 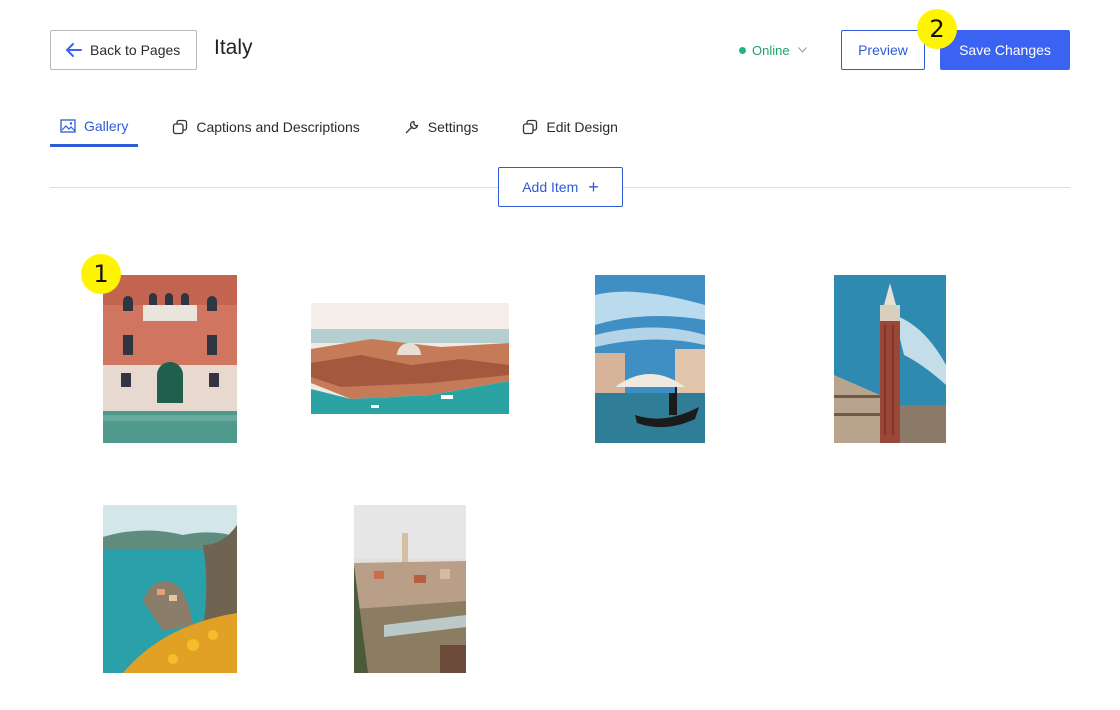 I want to click on plus-icon: +, so click(x=593, y=187).